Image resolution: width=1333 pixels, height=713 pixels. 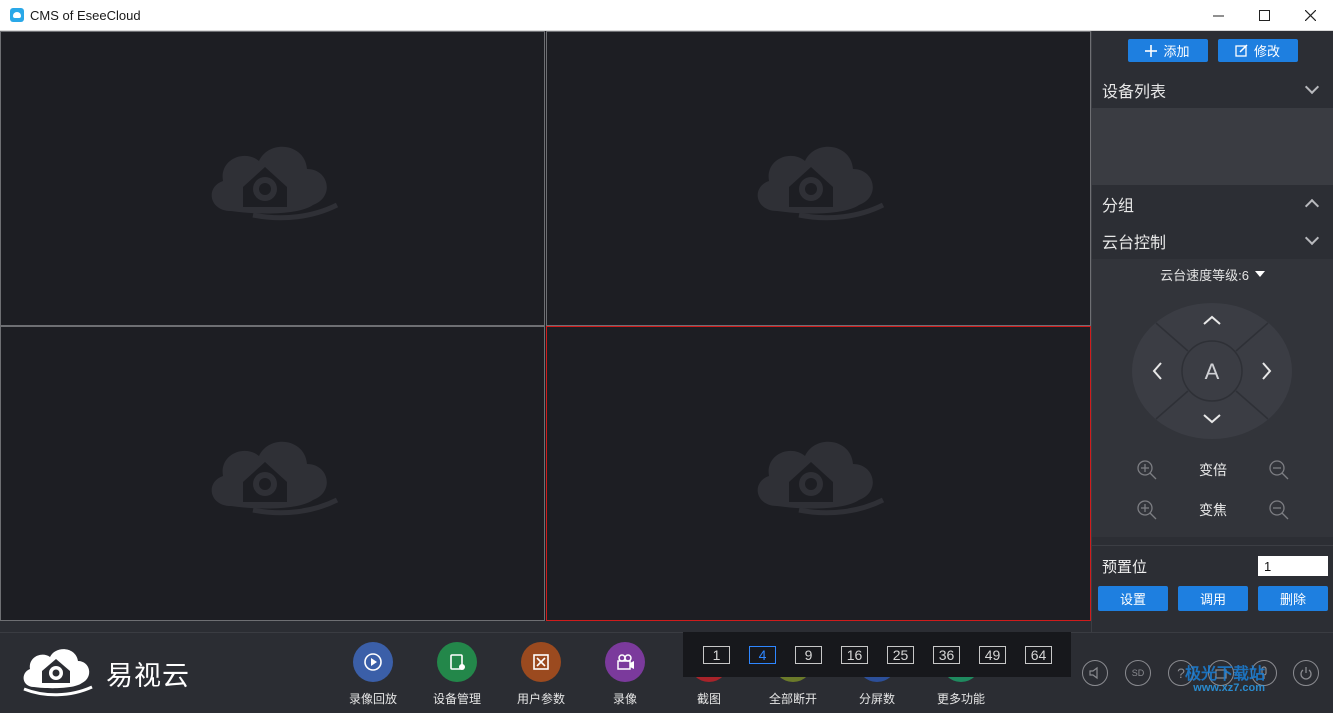 What do you see at coordinates (456, 699) in the screenshot?
I see `tool-label: 设备管理` at bounding box center [456, 699].